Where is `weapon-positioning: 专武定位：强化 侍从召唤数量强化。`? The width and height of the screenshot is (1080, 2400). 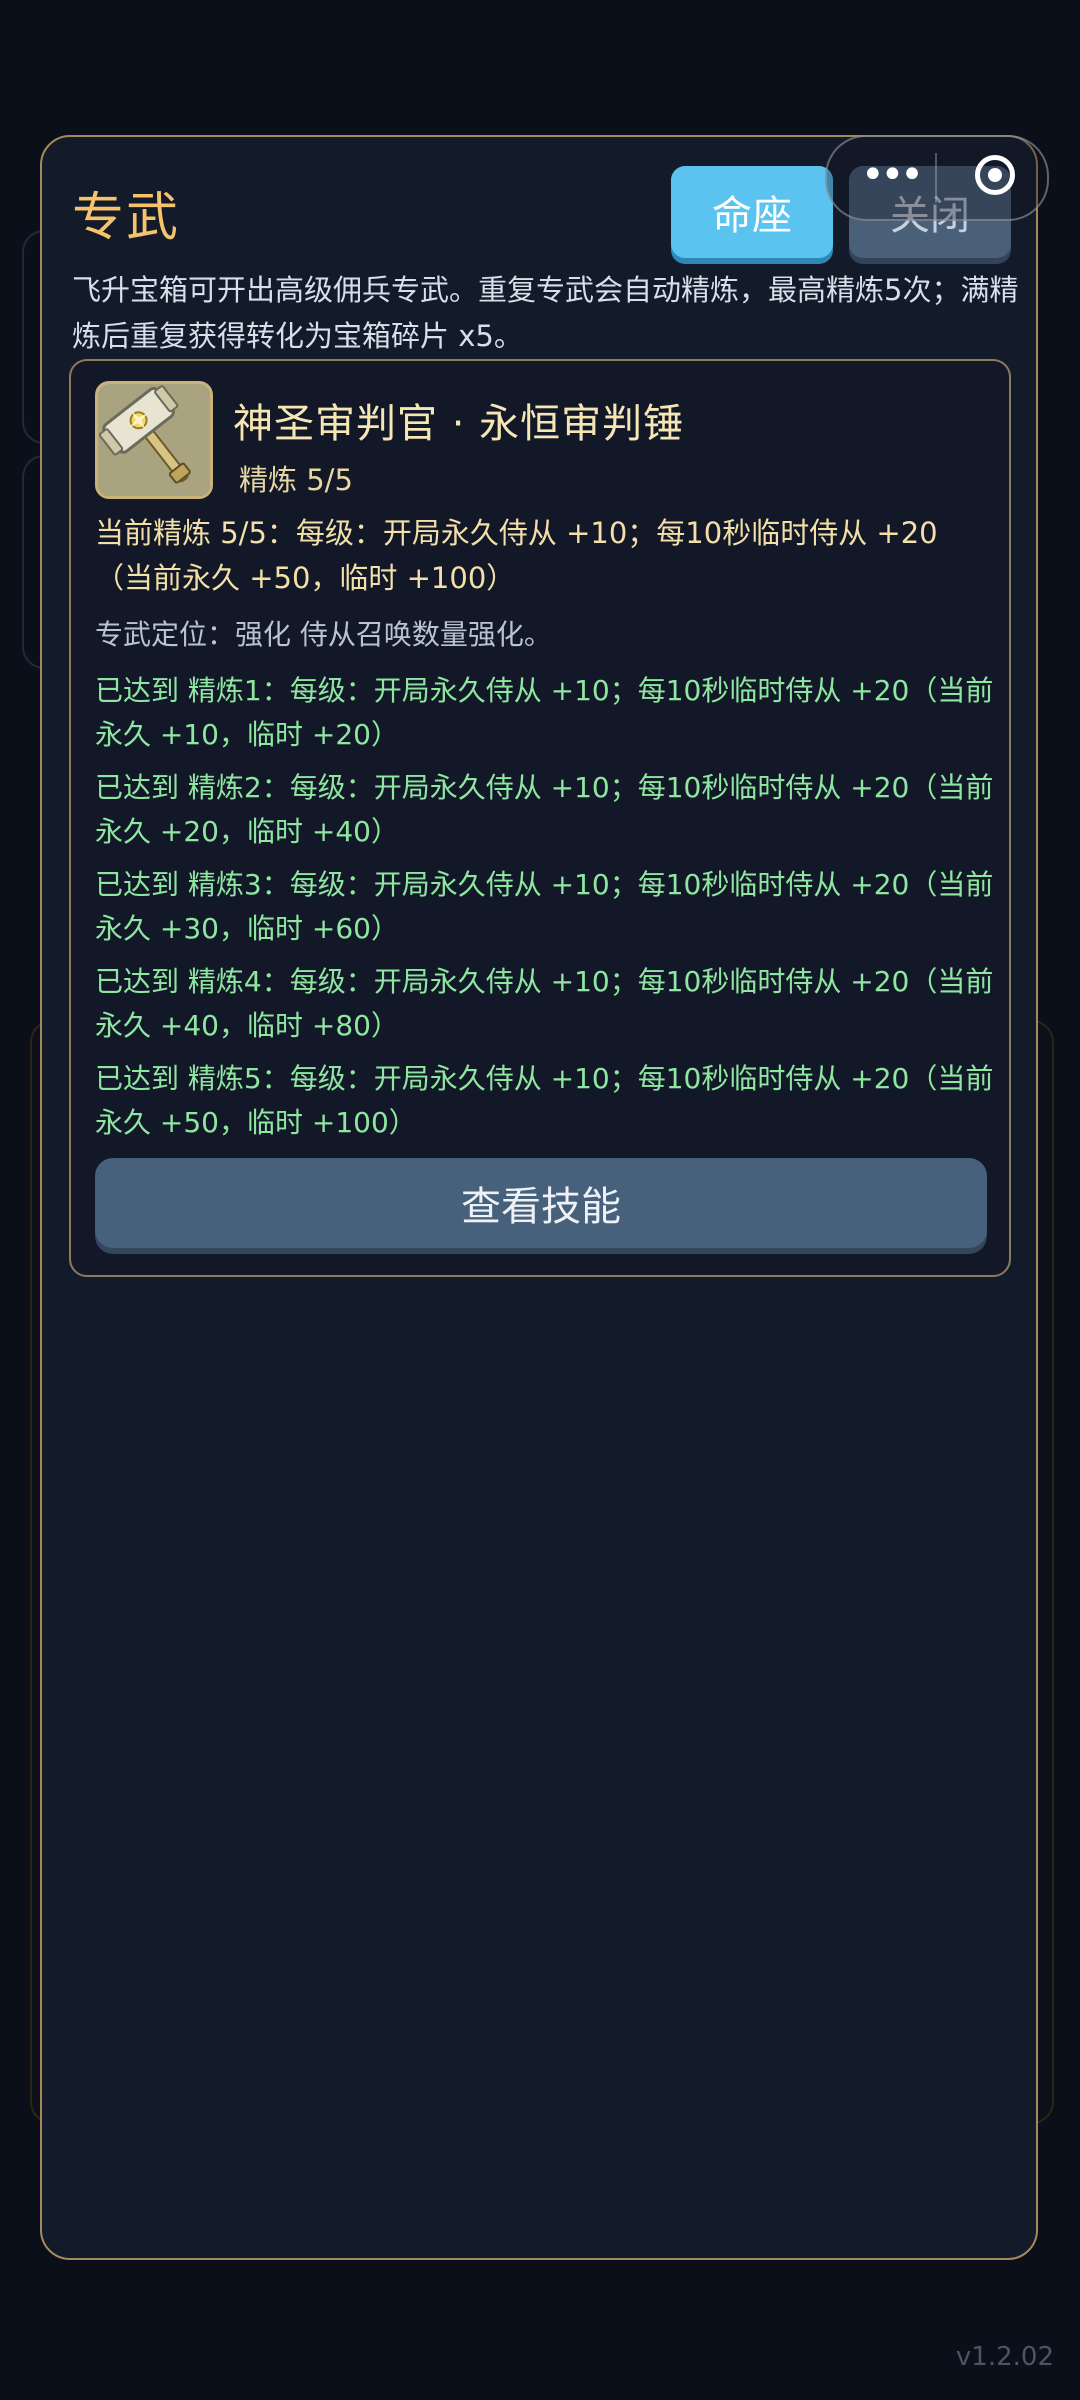
weapon-positioning: 专武定位：强化 侍从召唤数量强化。 is located at coordinates (323, 634).